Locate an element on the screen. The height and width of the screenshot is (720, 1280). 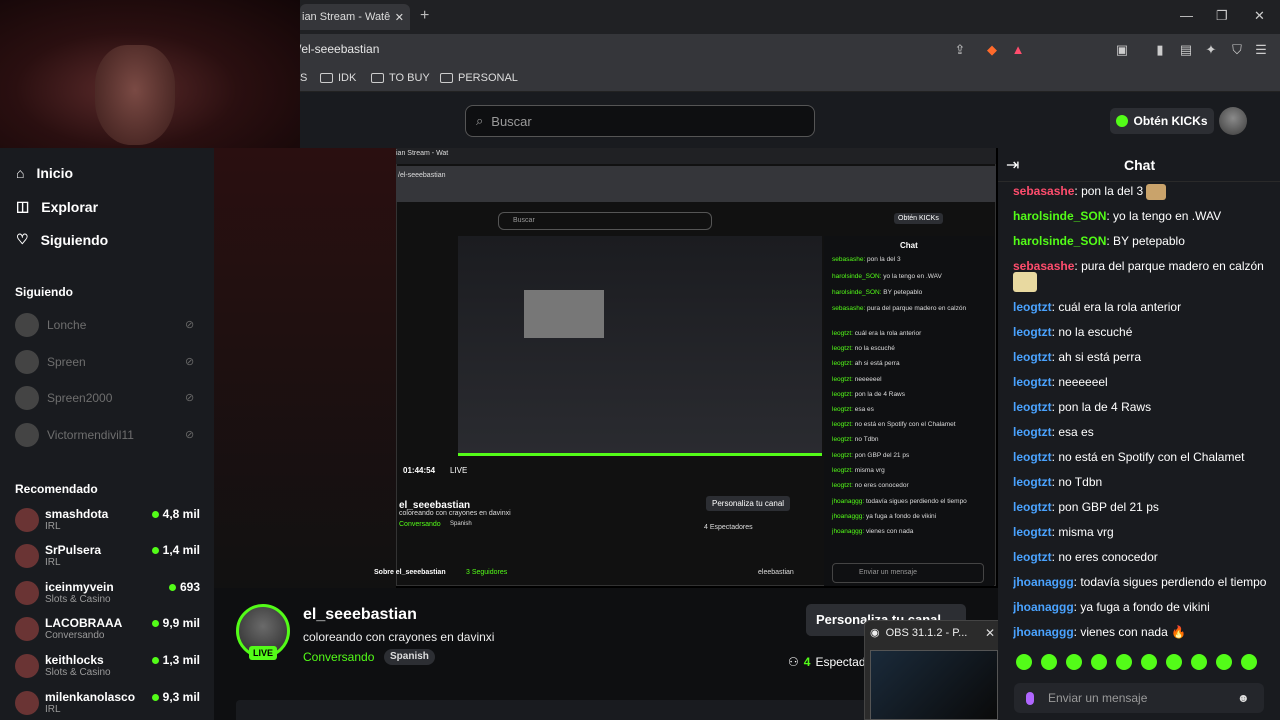
nav-explore: ◫ Explorar is located at coordinates (57, 206).